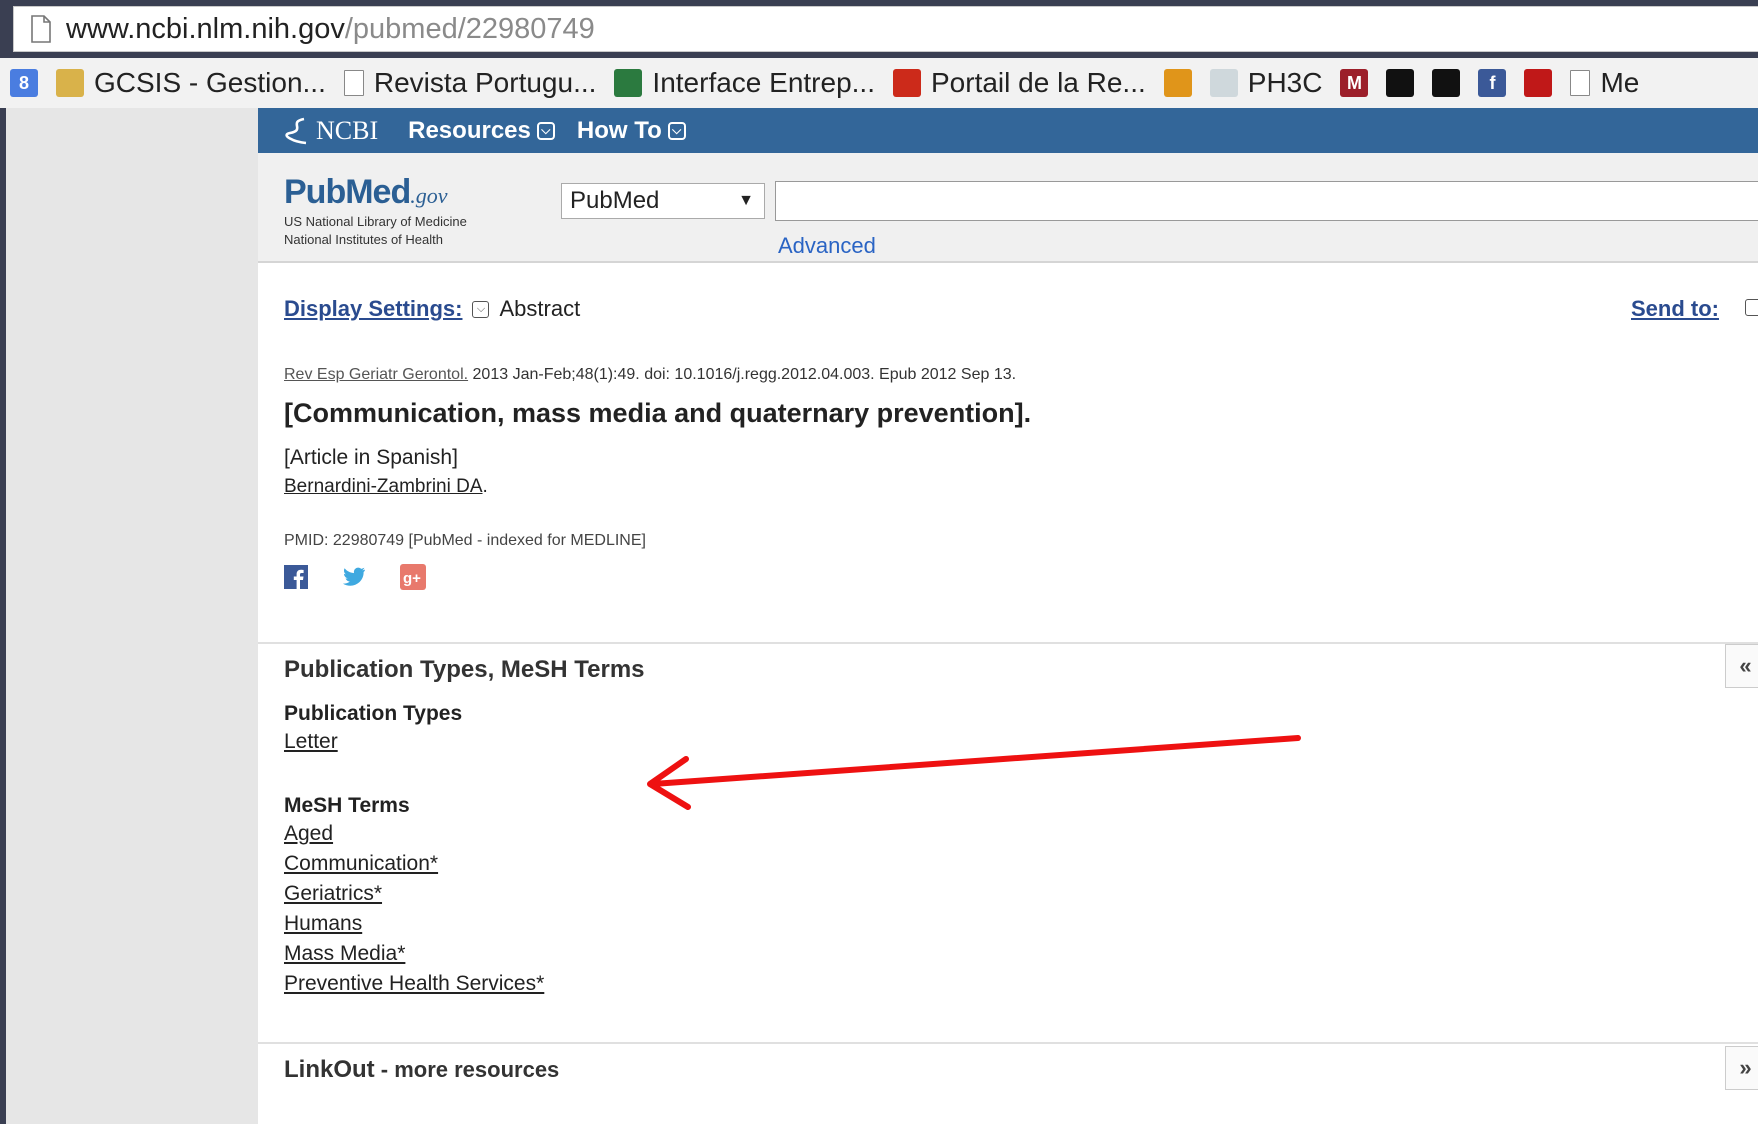 This screenshot has height=1124, width=1758. Describe the element at coordinates (663, 201) in the screenshot. I see `database-select: PubMed ▼` at that location.